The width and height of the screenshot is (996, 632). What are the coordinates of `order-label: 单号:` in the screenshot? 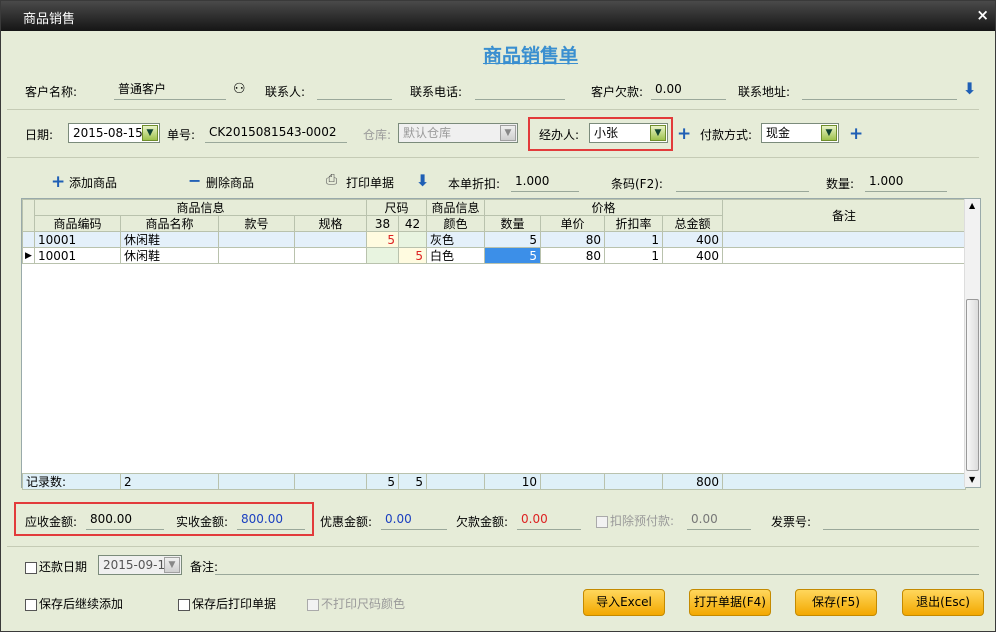 It's located at (181, 135).